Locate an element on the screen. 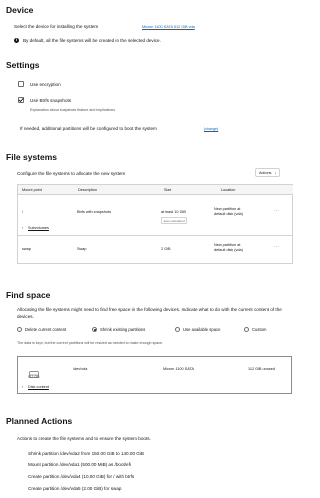 The image size is (320, 498). change-link: (change) is located at coordinates (211, 129).